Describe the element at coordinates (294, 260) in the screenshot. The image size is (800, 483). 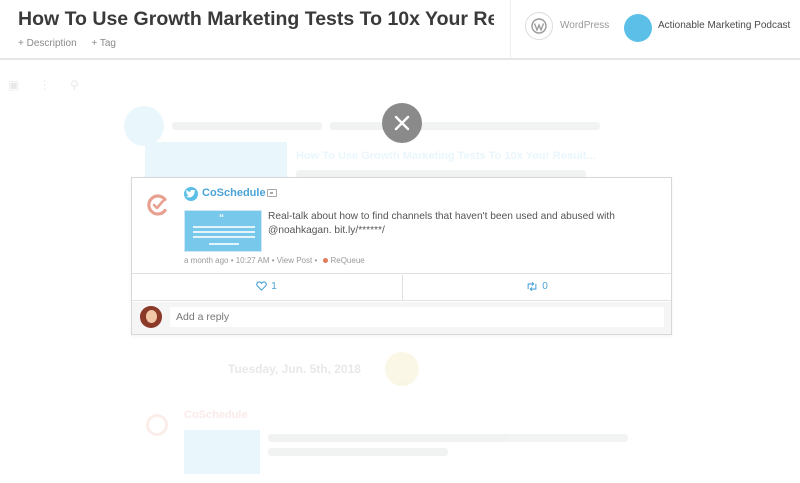
I see `view-post-link: View Post` at that location.